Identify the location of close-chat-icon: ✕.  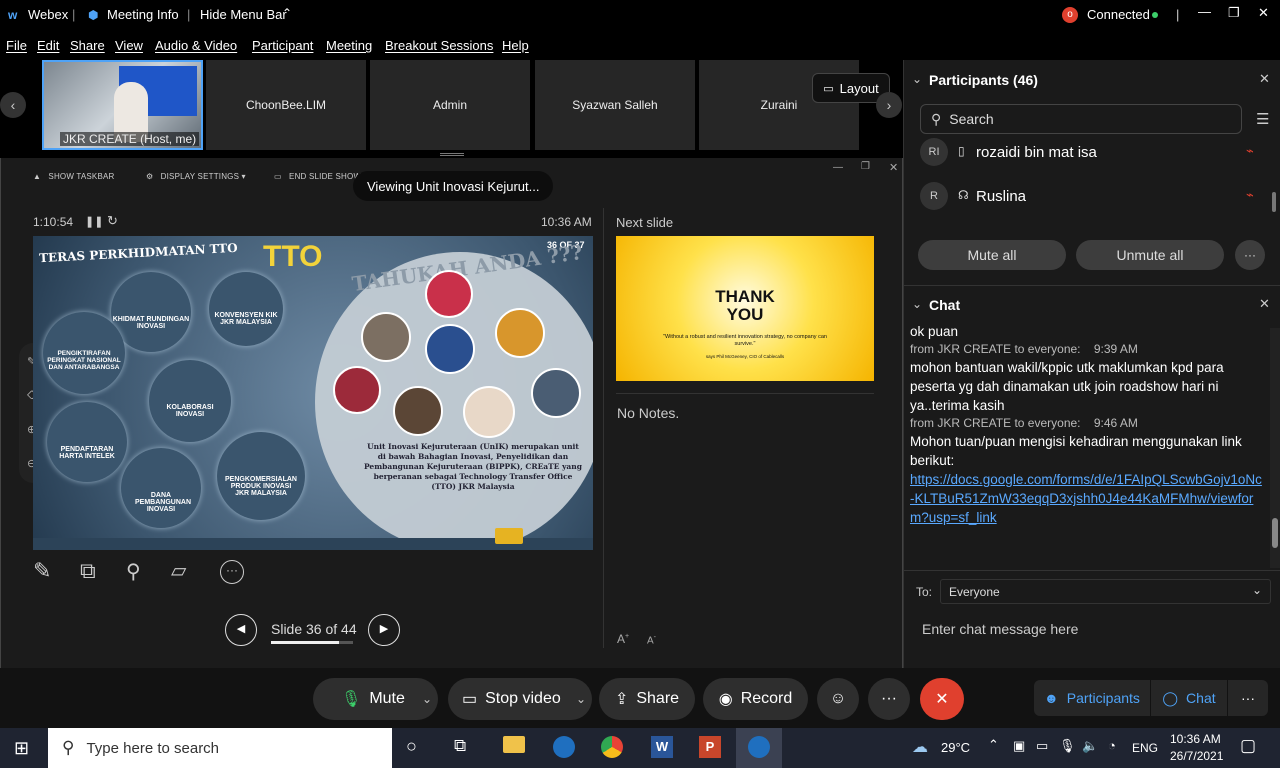
(1264, 304).